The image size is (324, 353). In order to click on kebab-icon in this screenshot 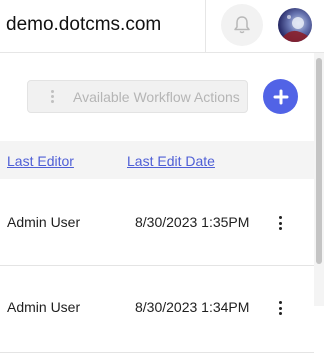, I will do `click(52, 96)`.